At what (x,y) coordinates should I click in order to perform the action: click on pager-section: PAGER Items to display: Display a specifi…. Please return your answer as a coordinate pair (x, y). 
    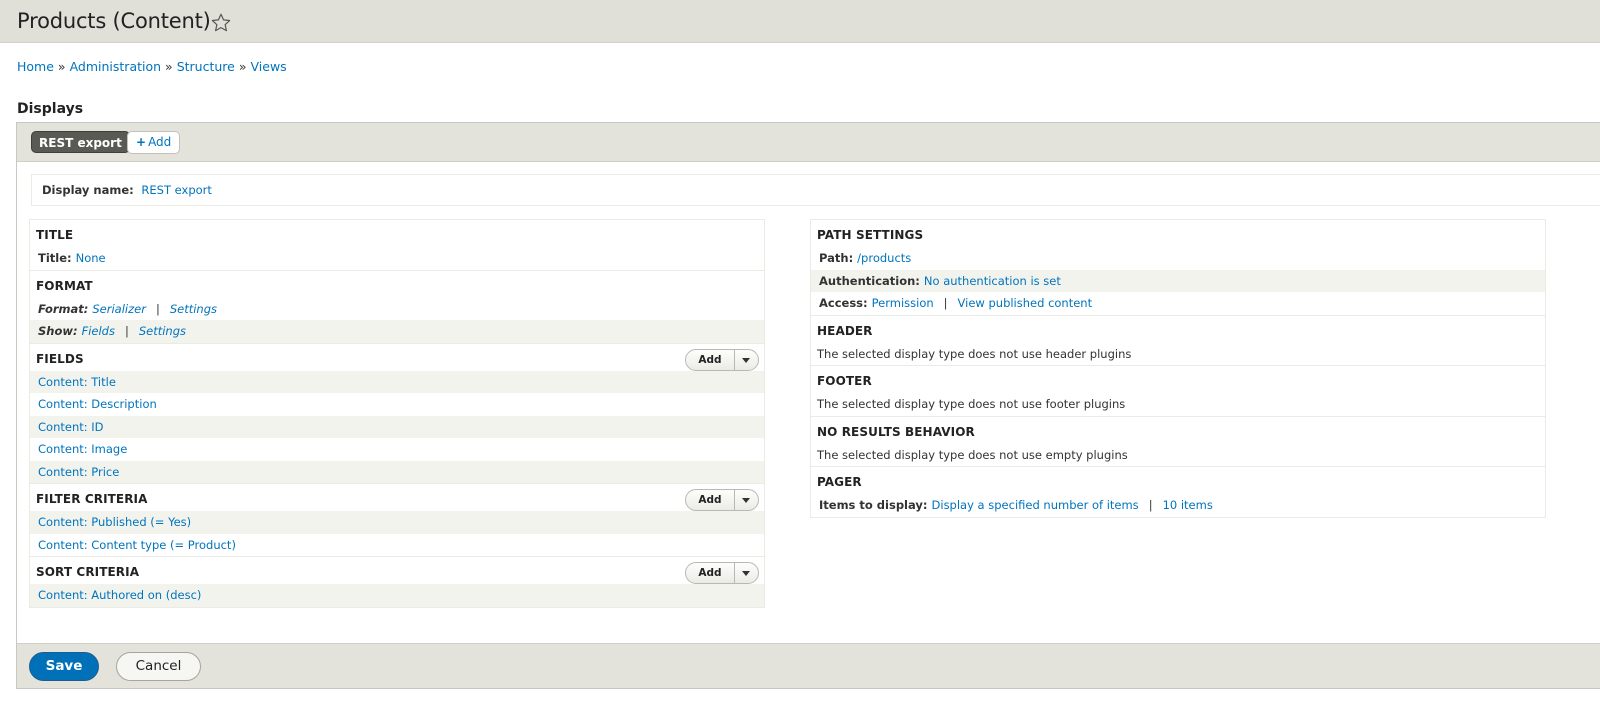
    Looking at the image, I should click on (1178, 492).